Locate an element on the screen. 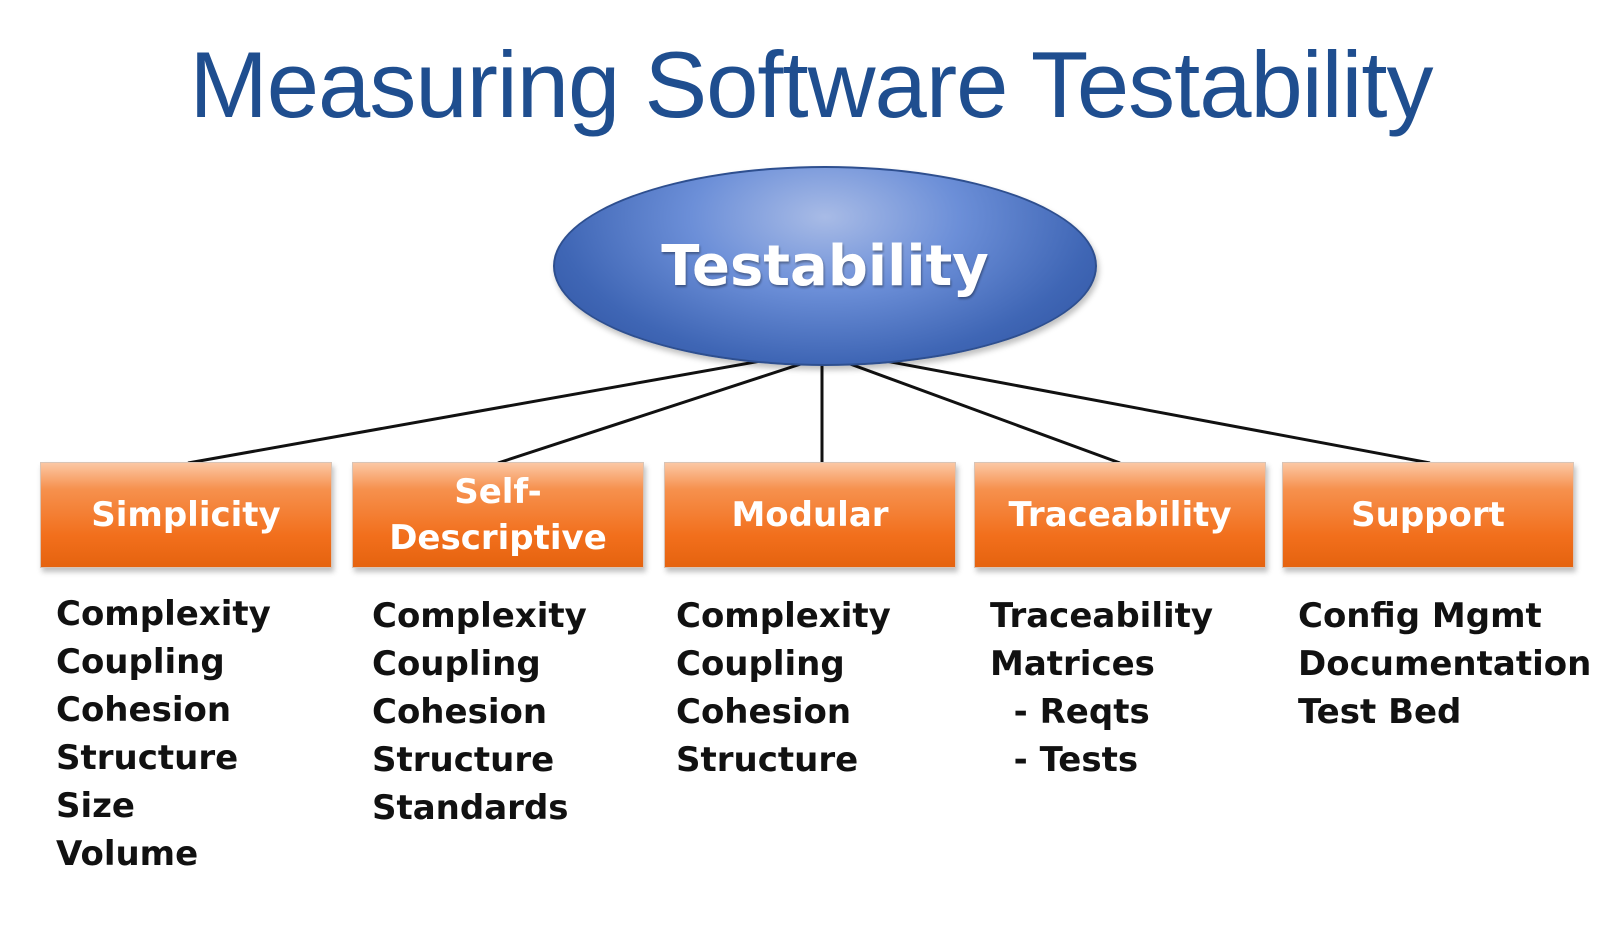  list-item: - Tests is located at coordinates (1064, 760).